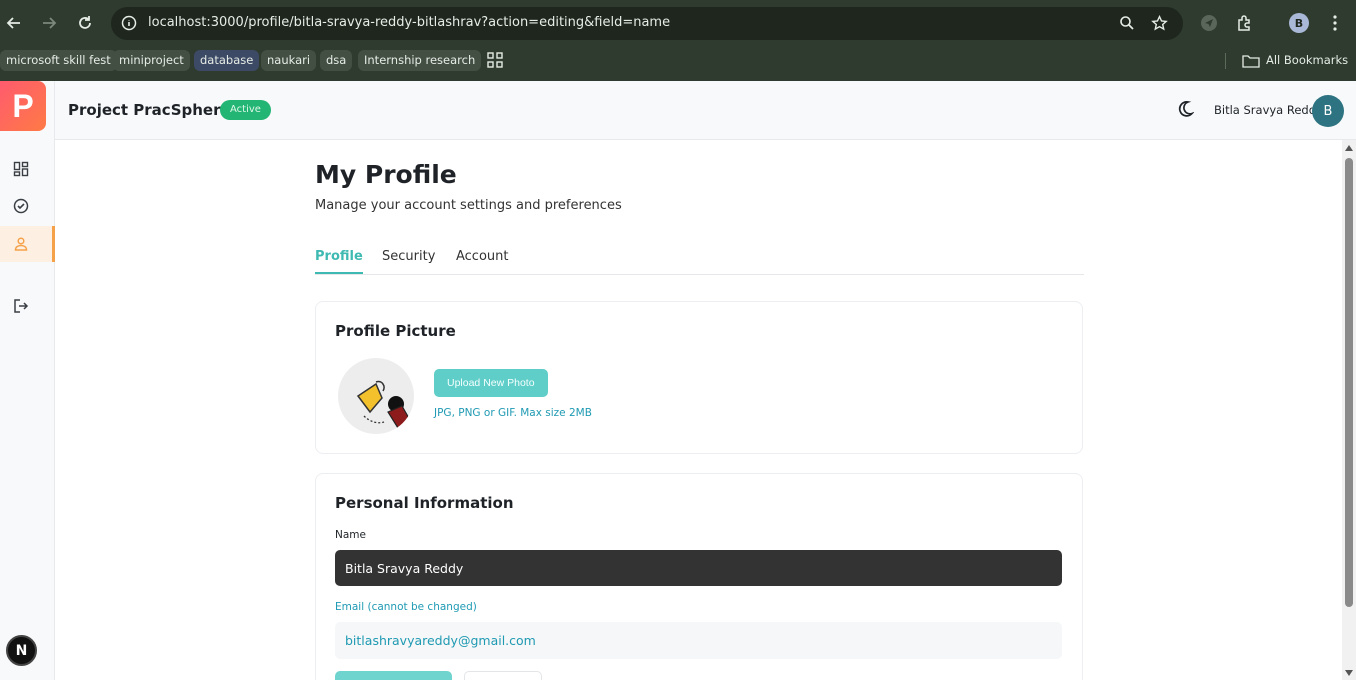  I want to click on avatar: B, so click(1328, 111).